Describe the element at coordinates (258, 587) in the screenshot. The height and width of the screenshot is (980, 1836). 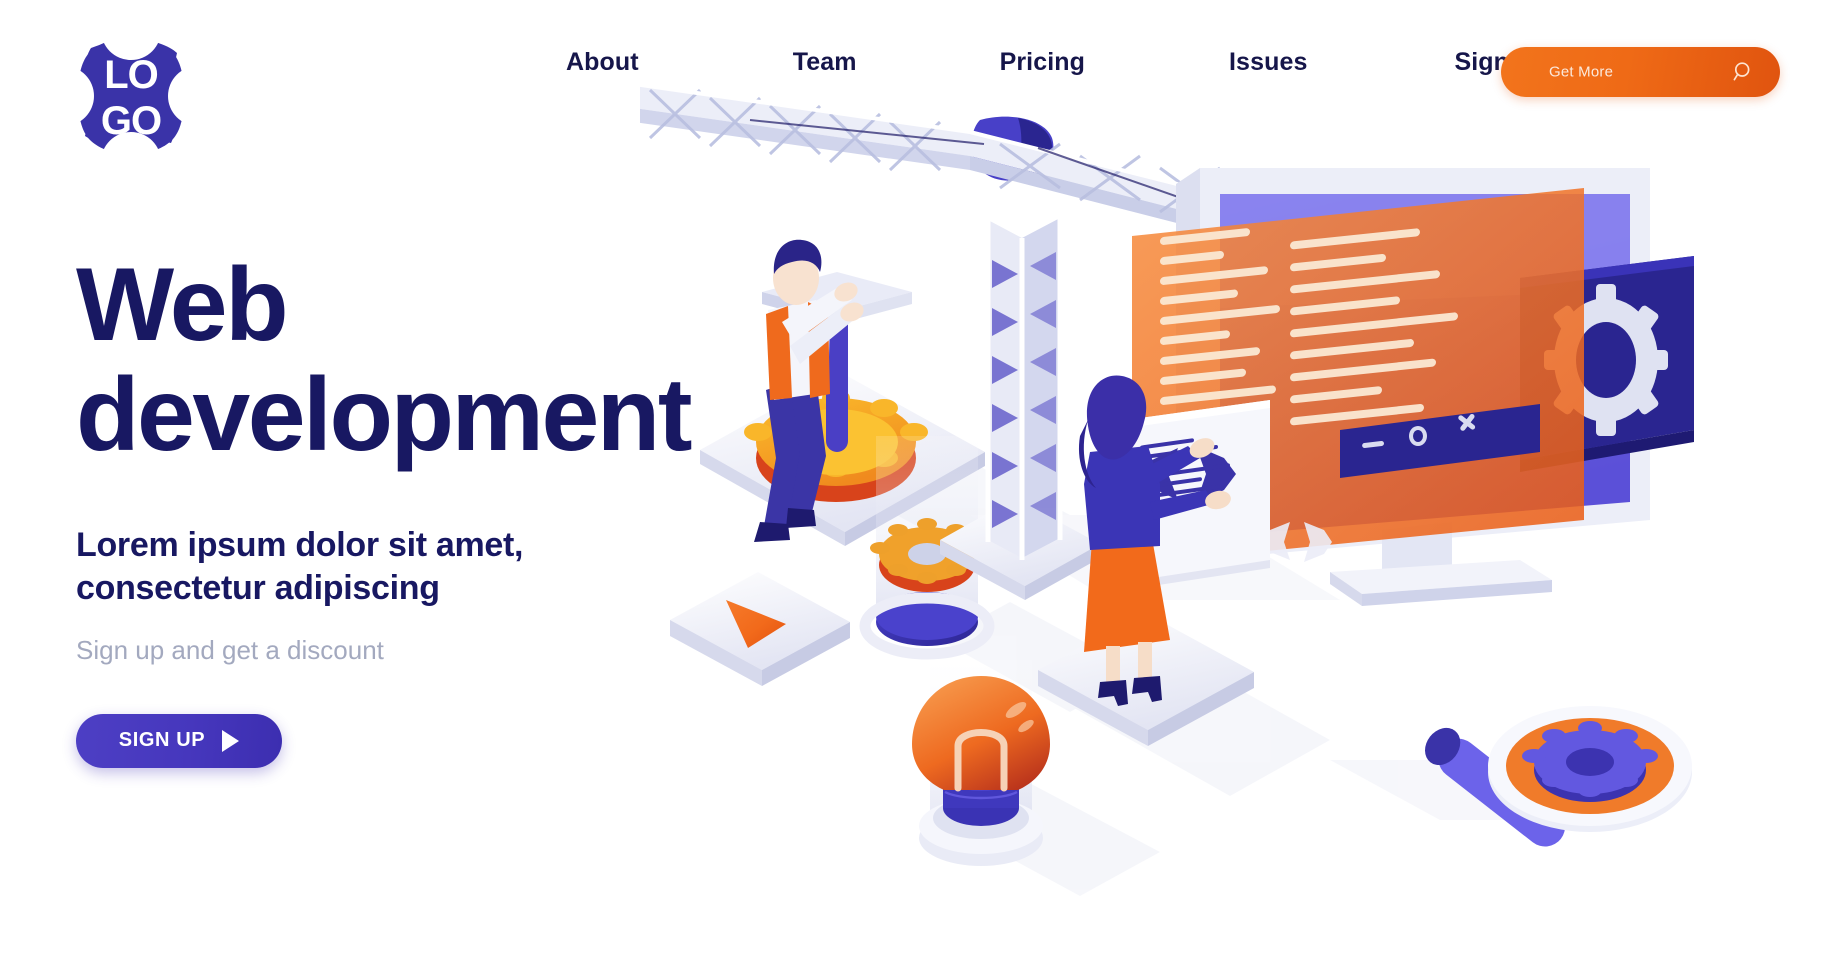
I see `hero-subtitle-line-2: consectetur adipiscing` at that location.